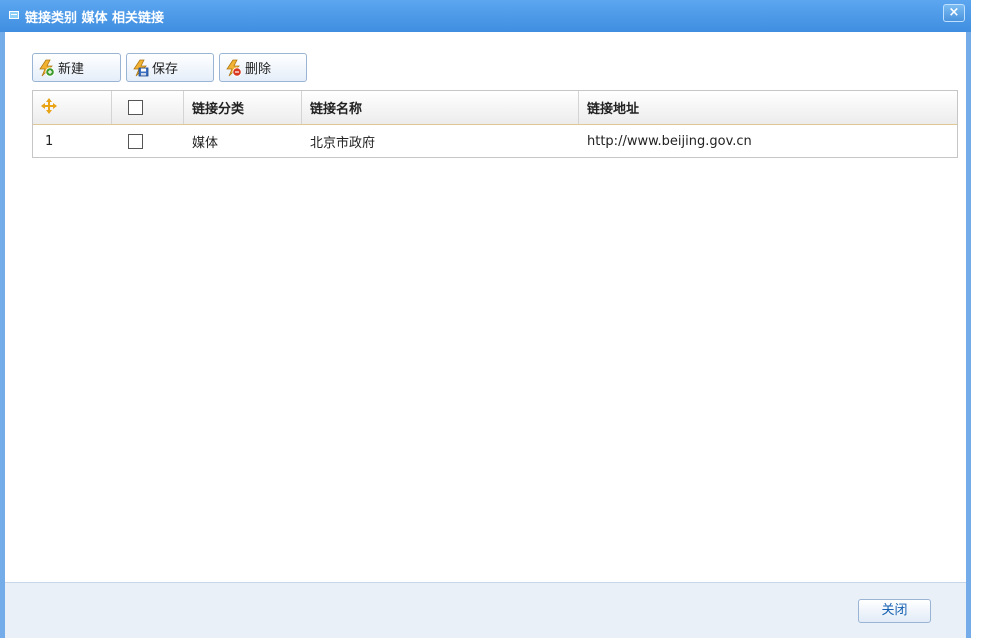 The height and width of the screenshot is (644, 981). Describe the element at coordinates (440, 107) in the screenshot. I see `column-header-name: 链接名称` at that location.